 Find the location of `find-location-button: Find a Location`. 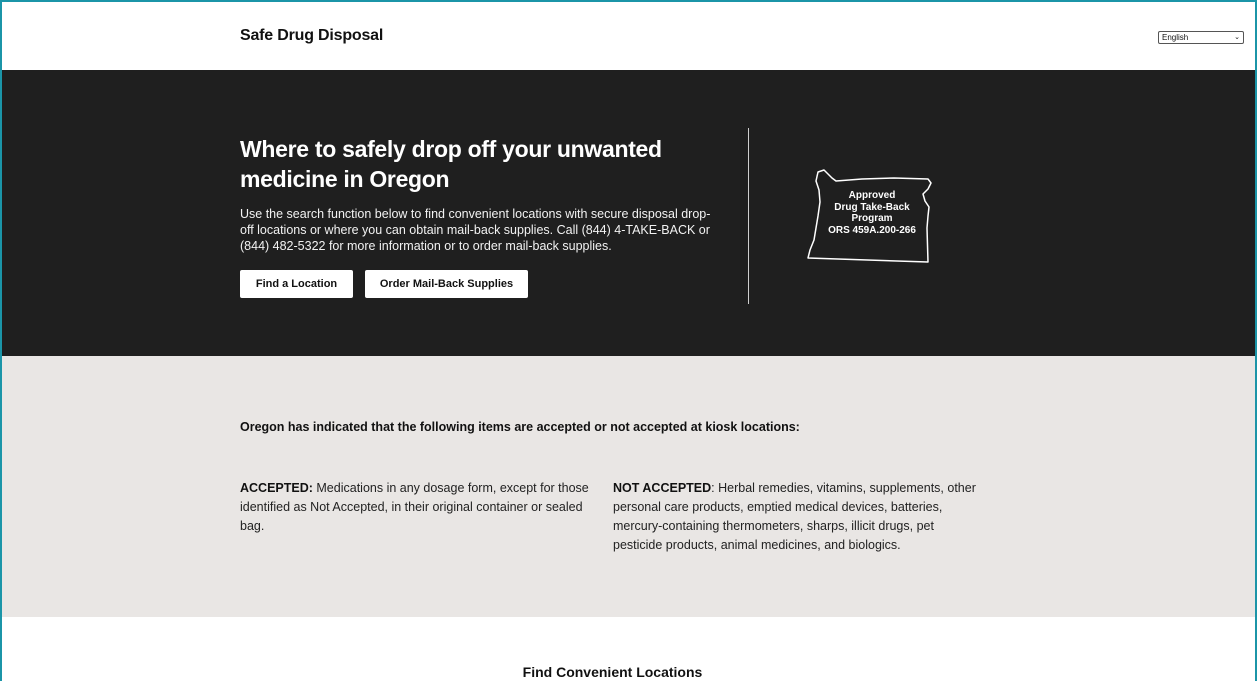

find-location-button: Find a Location is located at coordinates (296, 284).